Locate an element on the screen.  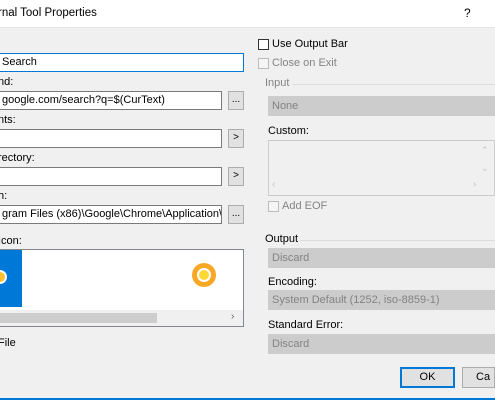
custom-input-textarea: ⌃ ⌄ ‹ › is located at coordinates (381, 168).